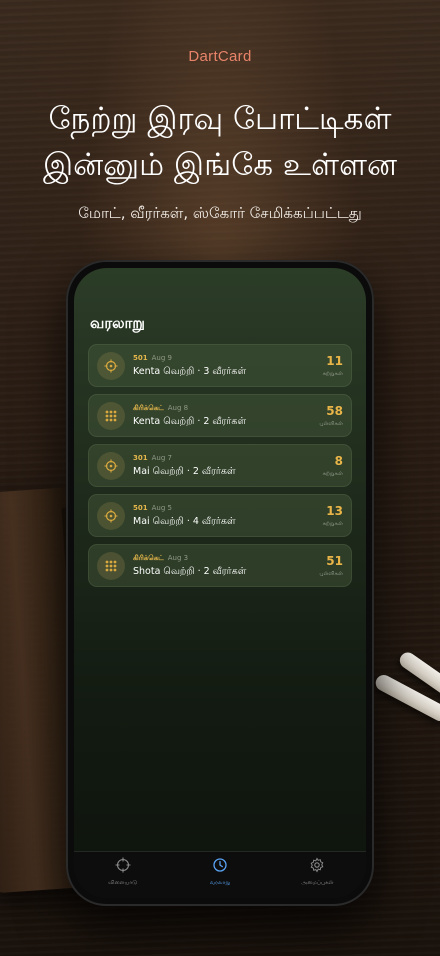 The height and width of the screenshot is (956, 440). What do you see at coordinates (220, 56) in the screenshot?
I see `brand-name: DartCard` at bounding box center [220, 56].